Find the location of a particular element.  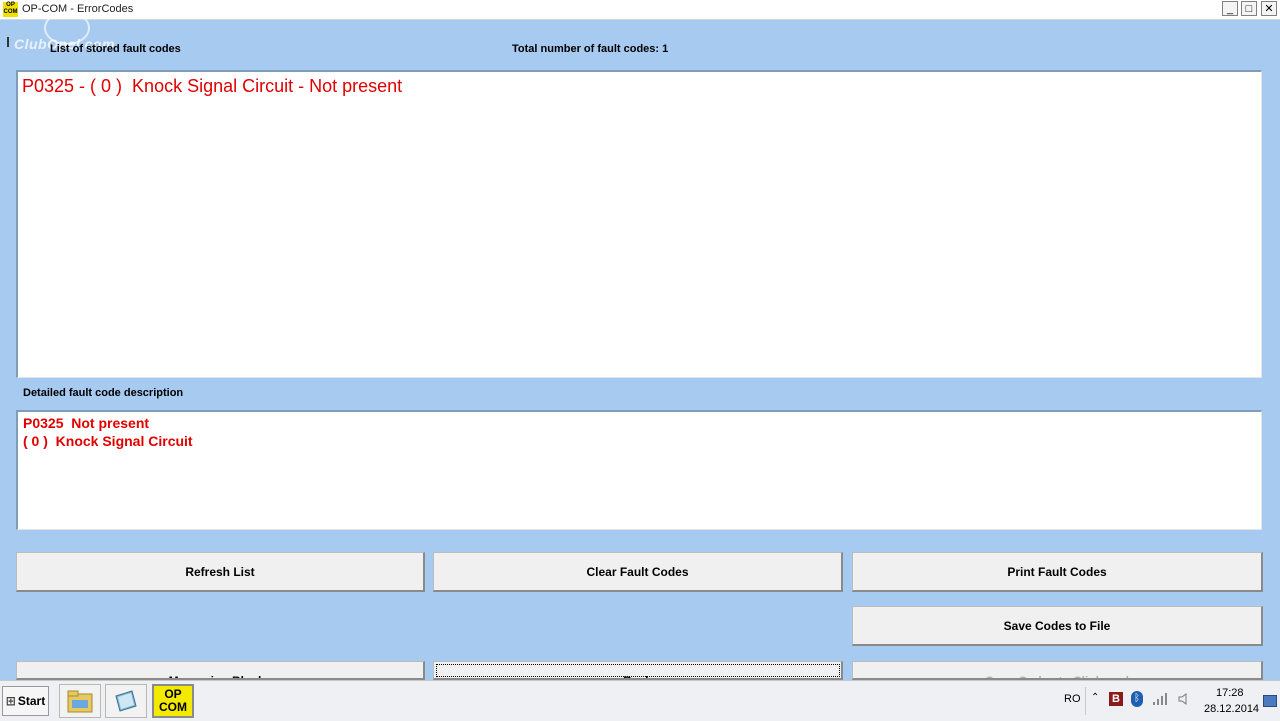

measuring-blocks-button: Measuring Blocks is located at coordinates (220, 670).